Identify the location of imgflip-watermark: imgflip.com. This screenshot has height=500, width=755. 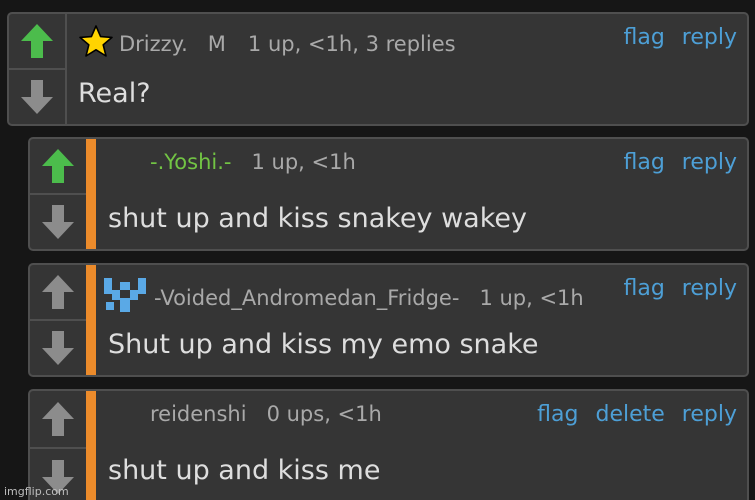
(36, 491).